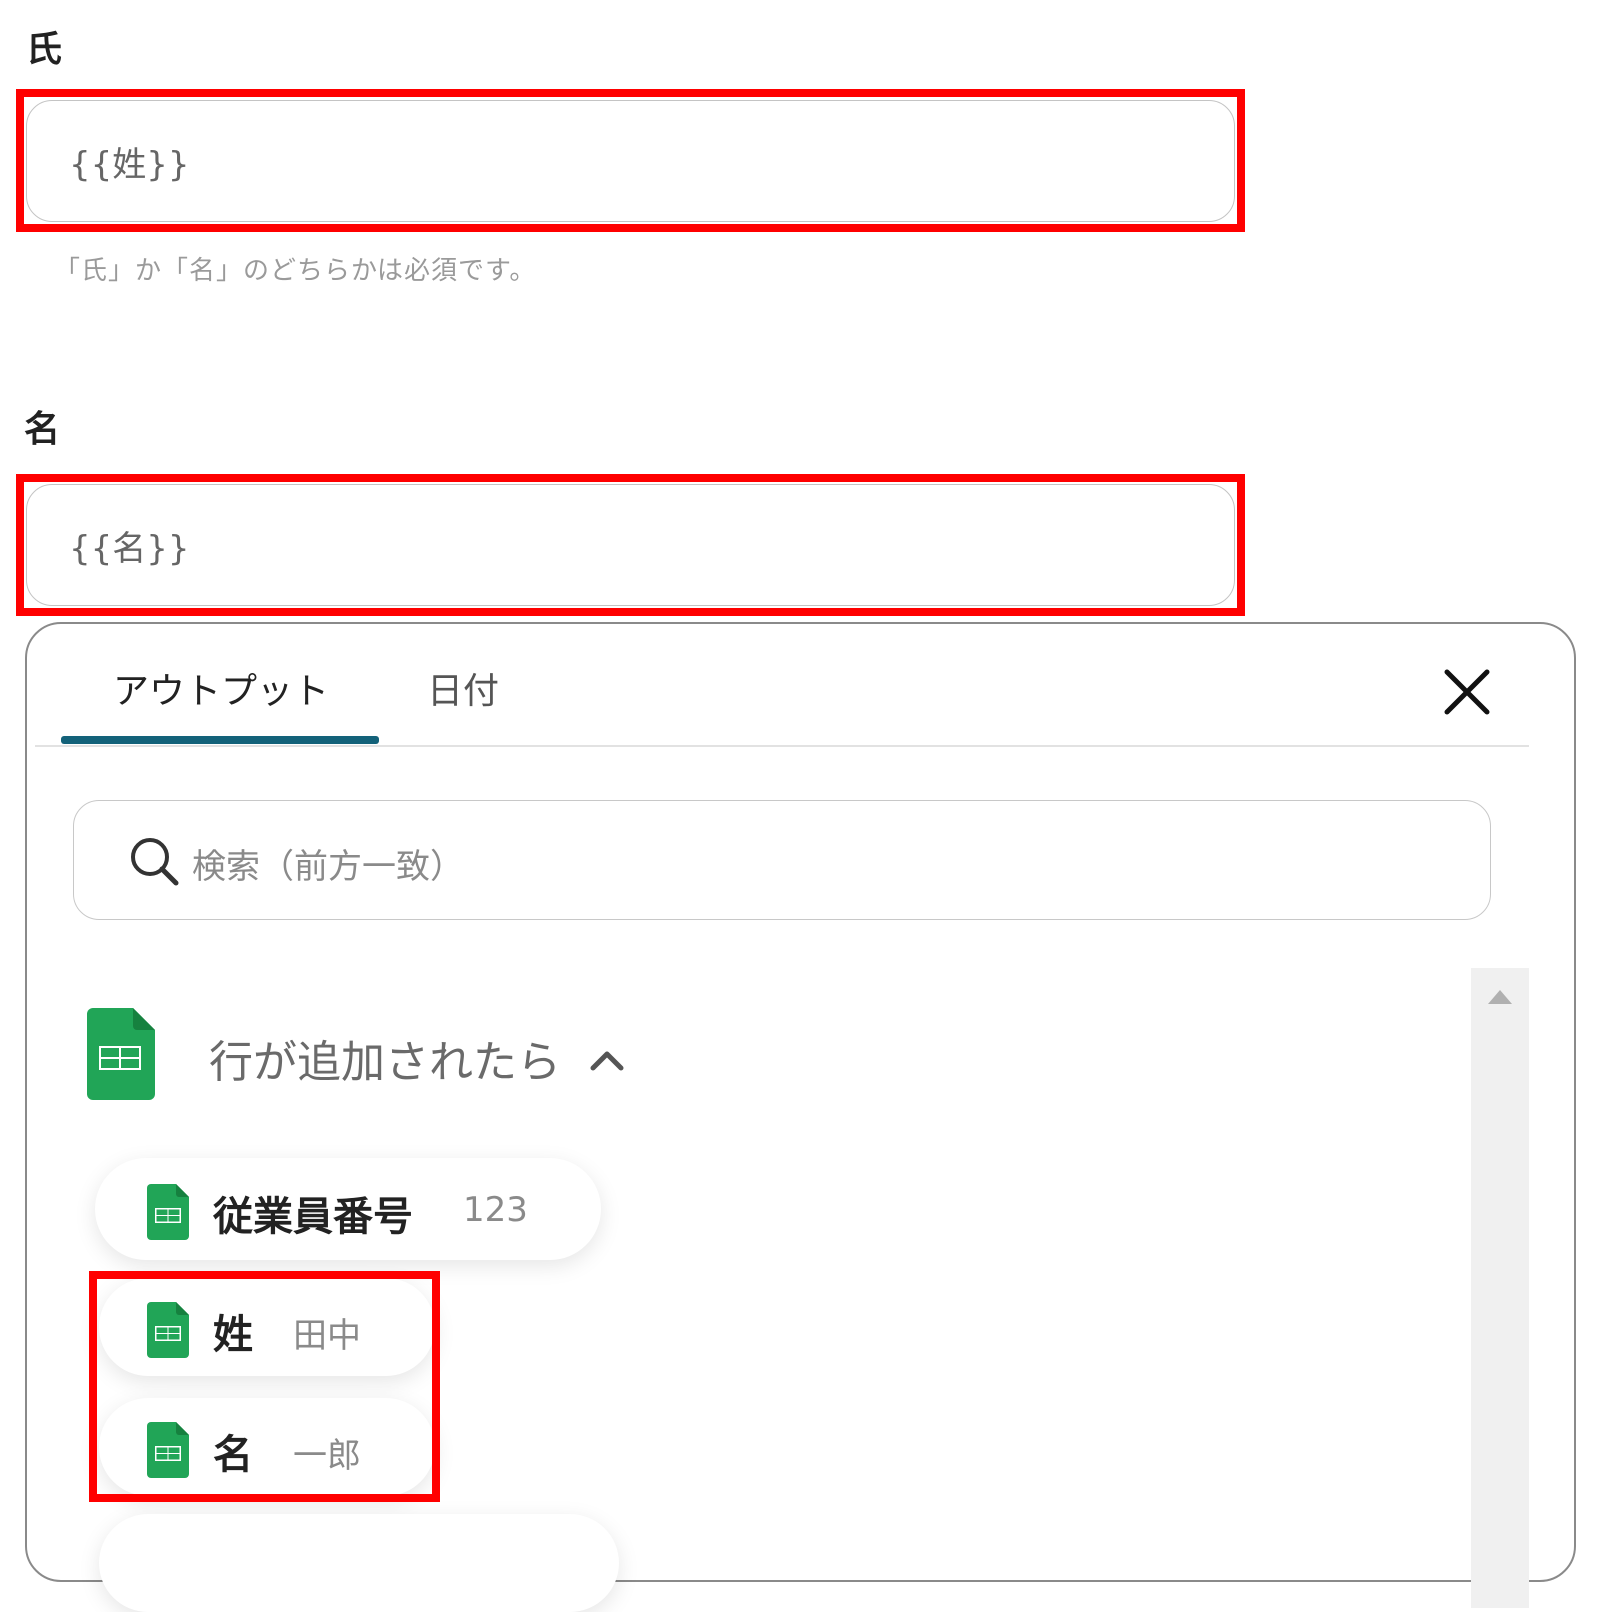 This screenshot has width=1599, height=1612. Describe the element at coordinates (1500, 1288) in the screenshot. I see `scrollbar` at that location.